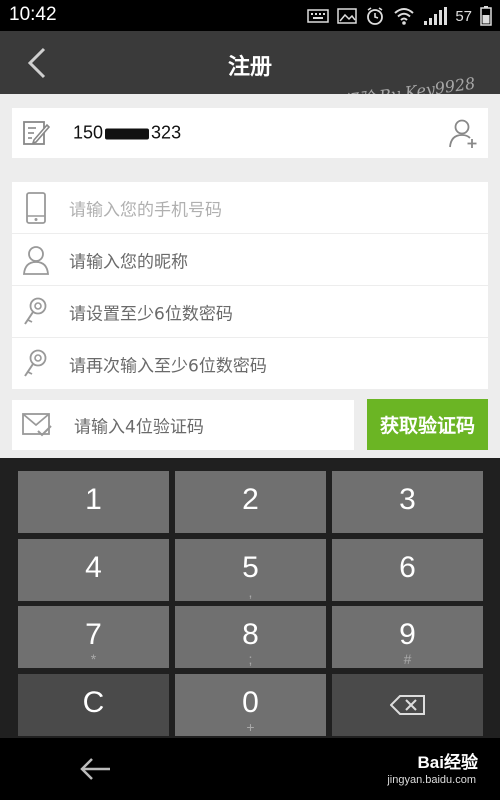 The height and width of the screenshot is (800, 500). I want to click on key-sublabel: #, so click(407, 659).